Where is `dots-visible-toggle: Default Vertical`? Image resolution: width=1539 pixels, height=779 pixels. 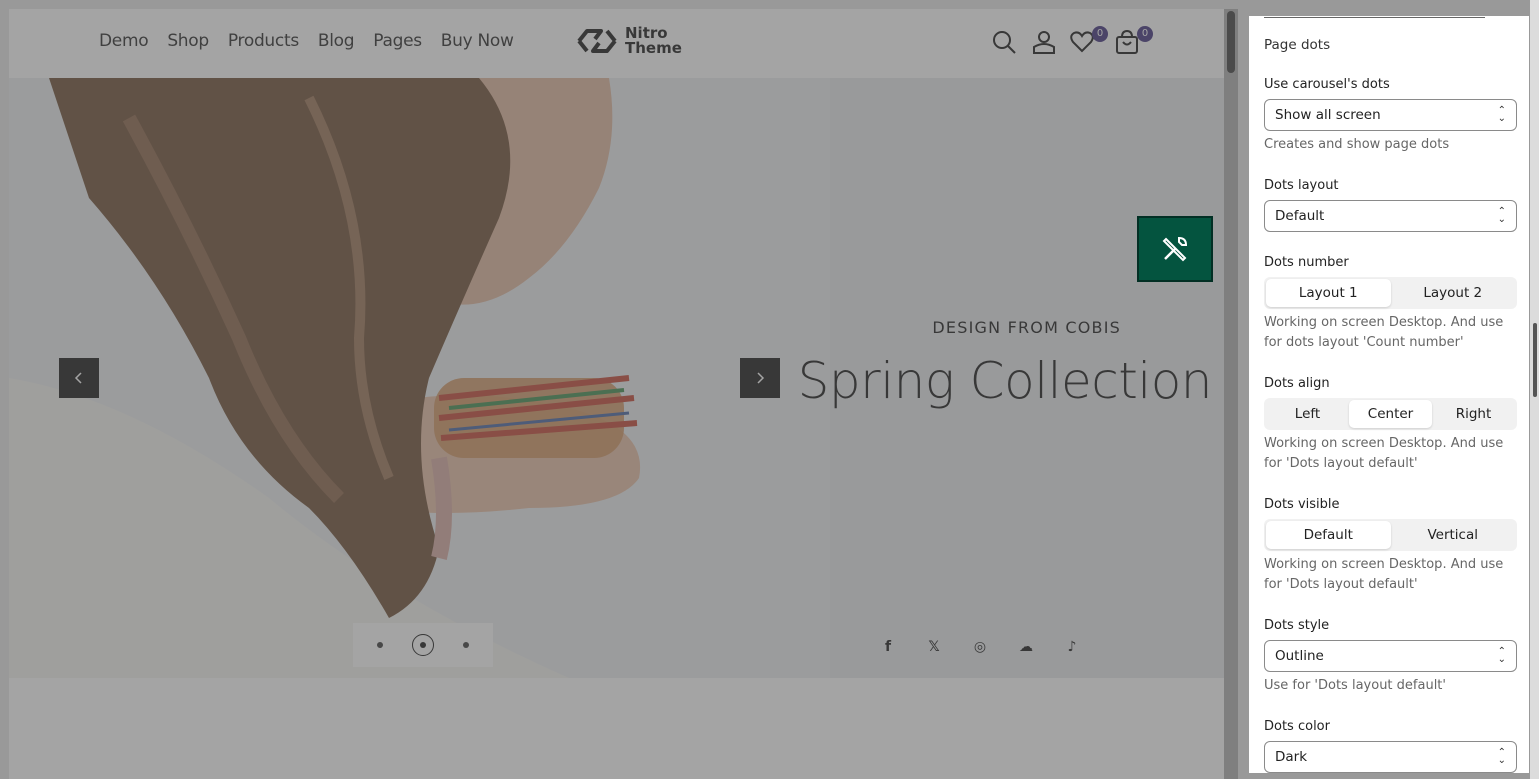
dots-visible-toggle: Default Vertical is located at coordinates (1390, 535).